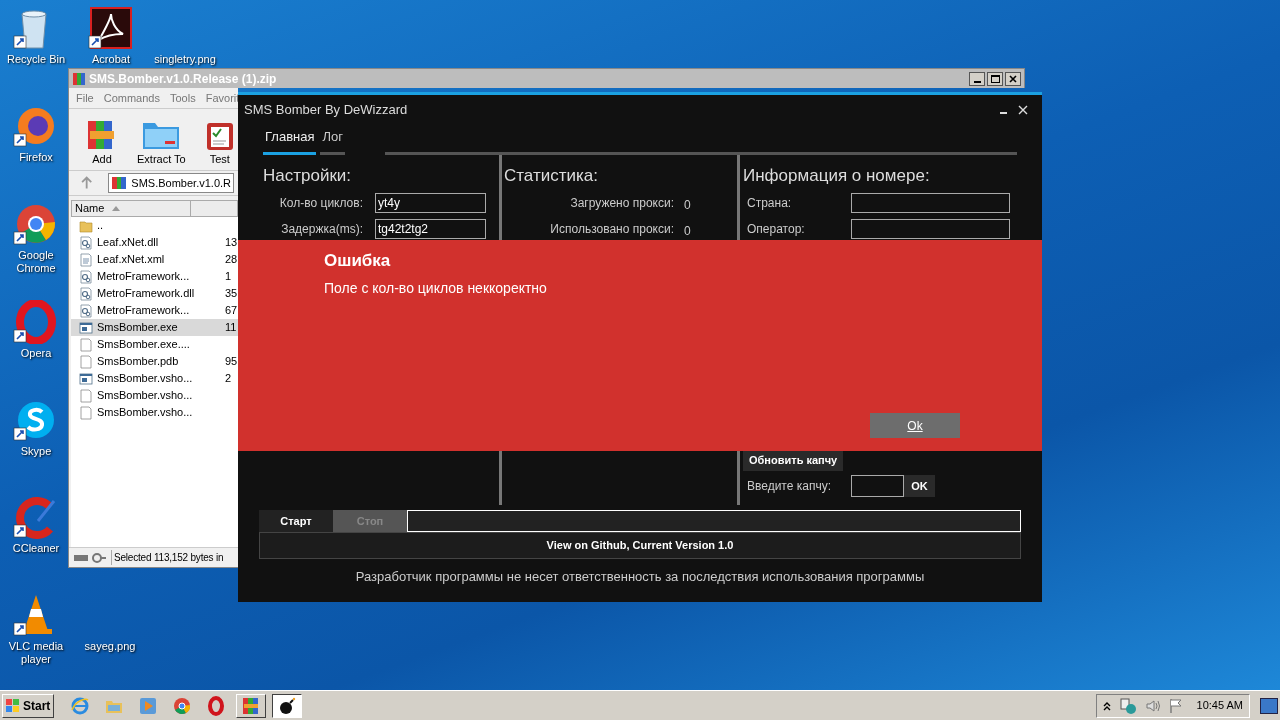  I want to click on input-field: yt4y, so click(430, 202).